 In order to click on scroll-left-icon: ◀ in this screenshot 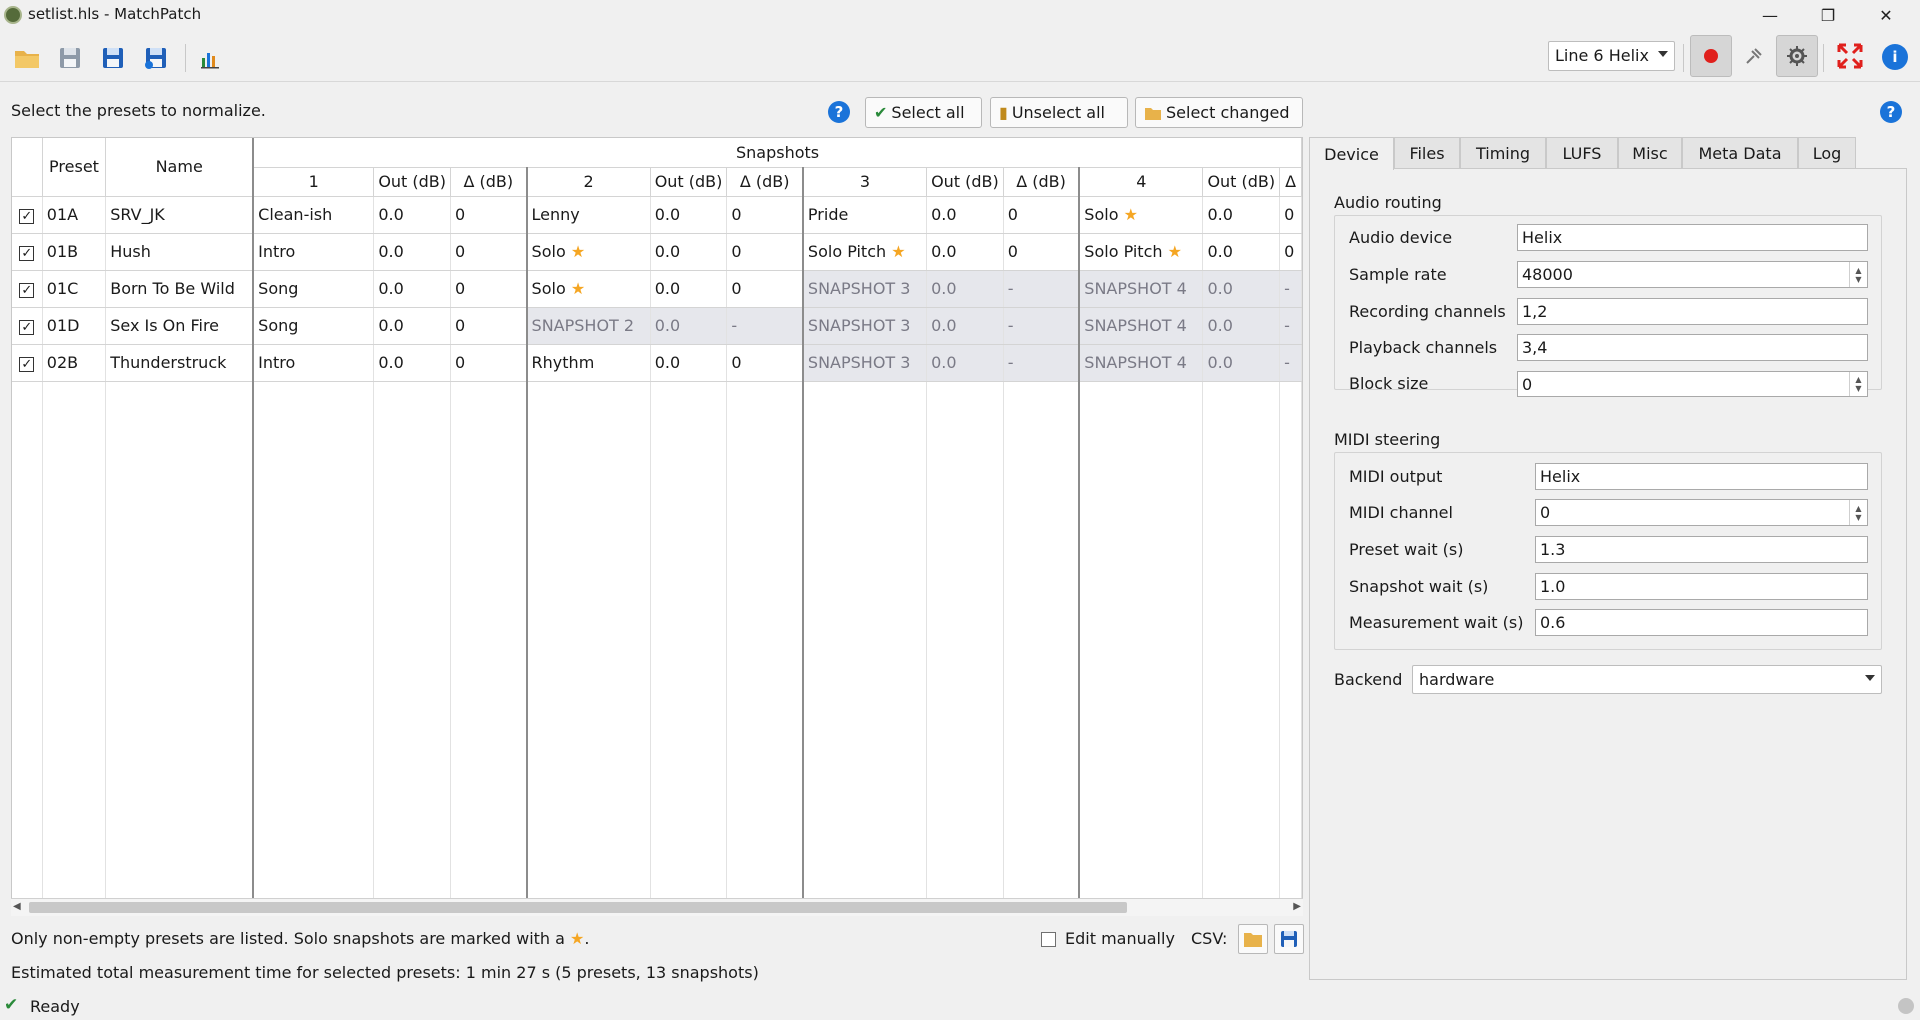, I will do `click(17, 906)`.